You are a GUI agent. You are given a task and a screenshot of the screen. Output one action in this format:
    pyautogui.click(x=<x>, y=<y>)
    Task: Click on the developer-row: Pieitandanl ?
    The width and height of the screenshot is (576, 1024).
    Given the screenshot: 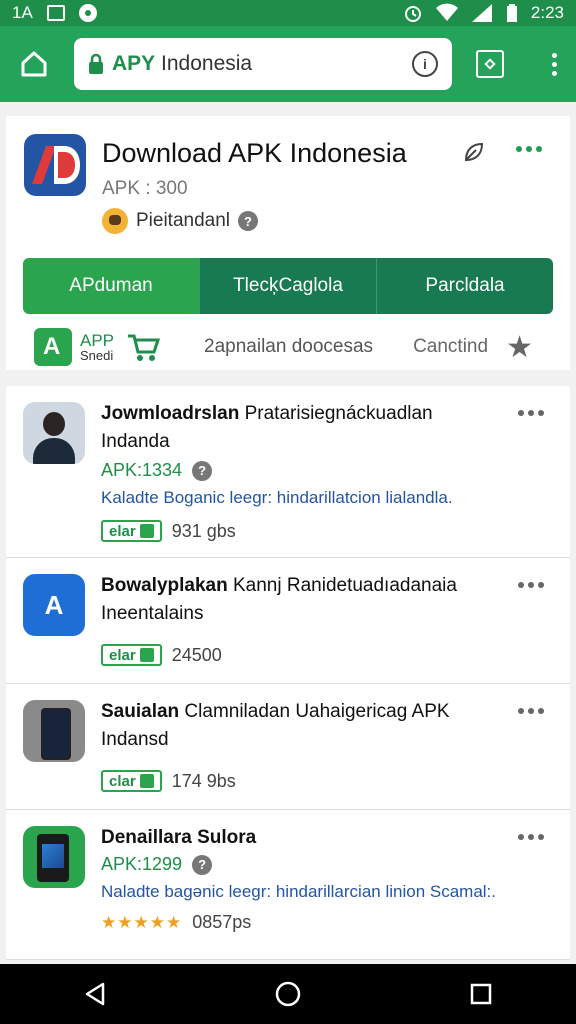 What is the action you would take?
    pyautogui.click(x=180, y=221)
    